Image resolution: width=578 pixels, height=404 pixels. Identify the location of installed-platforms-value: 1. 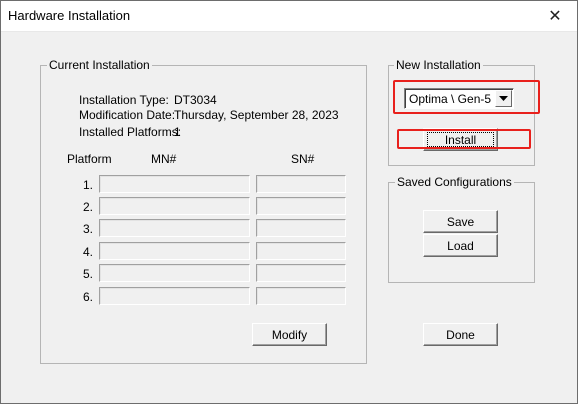
(177, 132).